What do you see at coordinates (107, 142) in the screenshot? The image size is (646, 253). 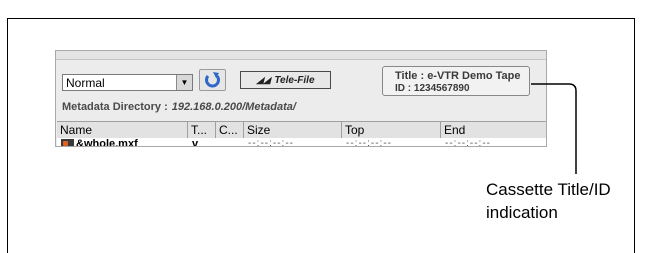 I see `row-name: &whole.mxf` at bounding box center [107, 142].